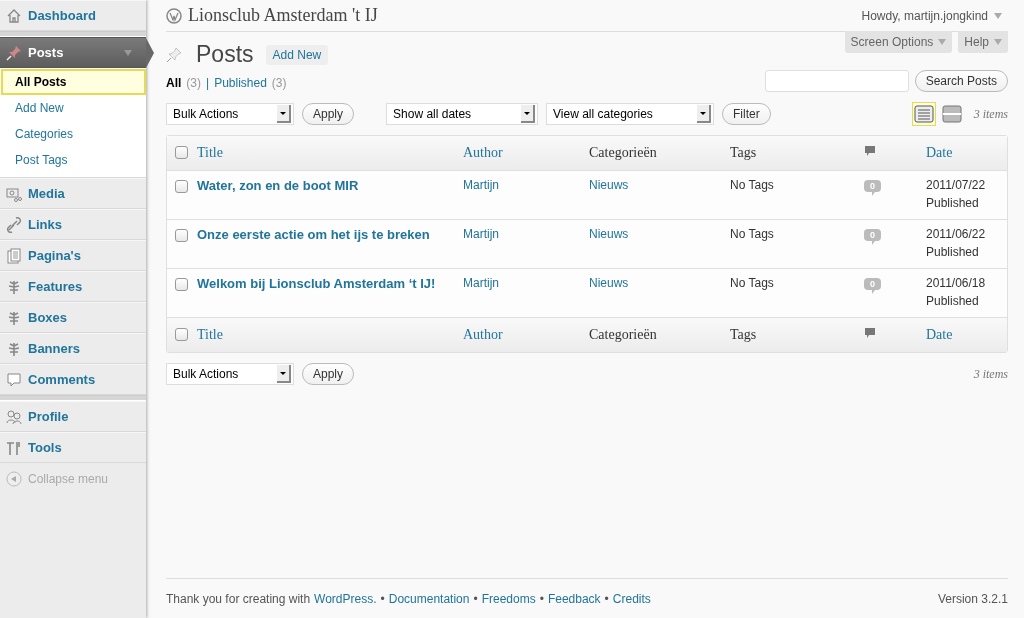 This screenshot has width=1024, height=618. Describe the element at coordinates (956, 234) in the screenshot. I see `post-date: 2011/06/22` at that location.